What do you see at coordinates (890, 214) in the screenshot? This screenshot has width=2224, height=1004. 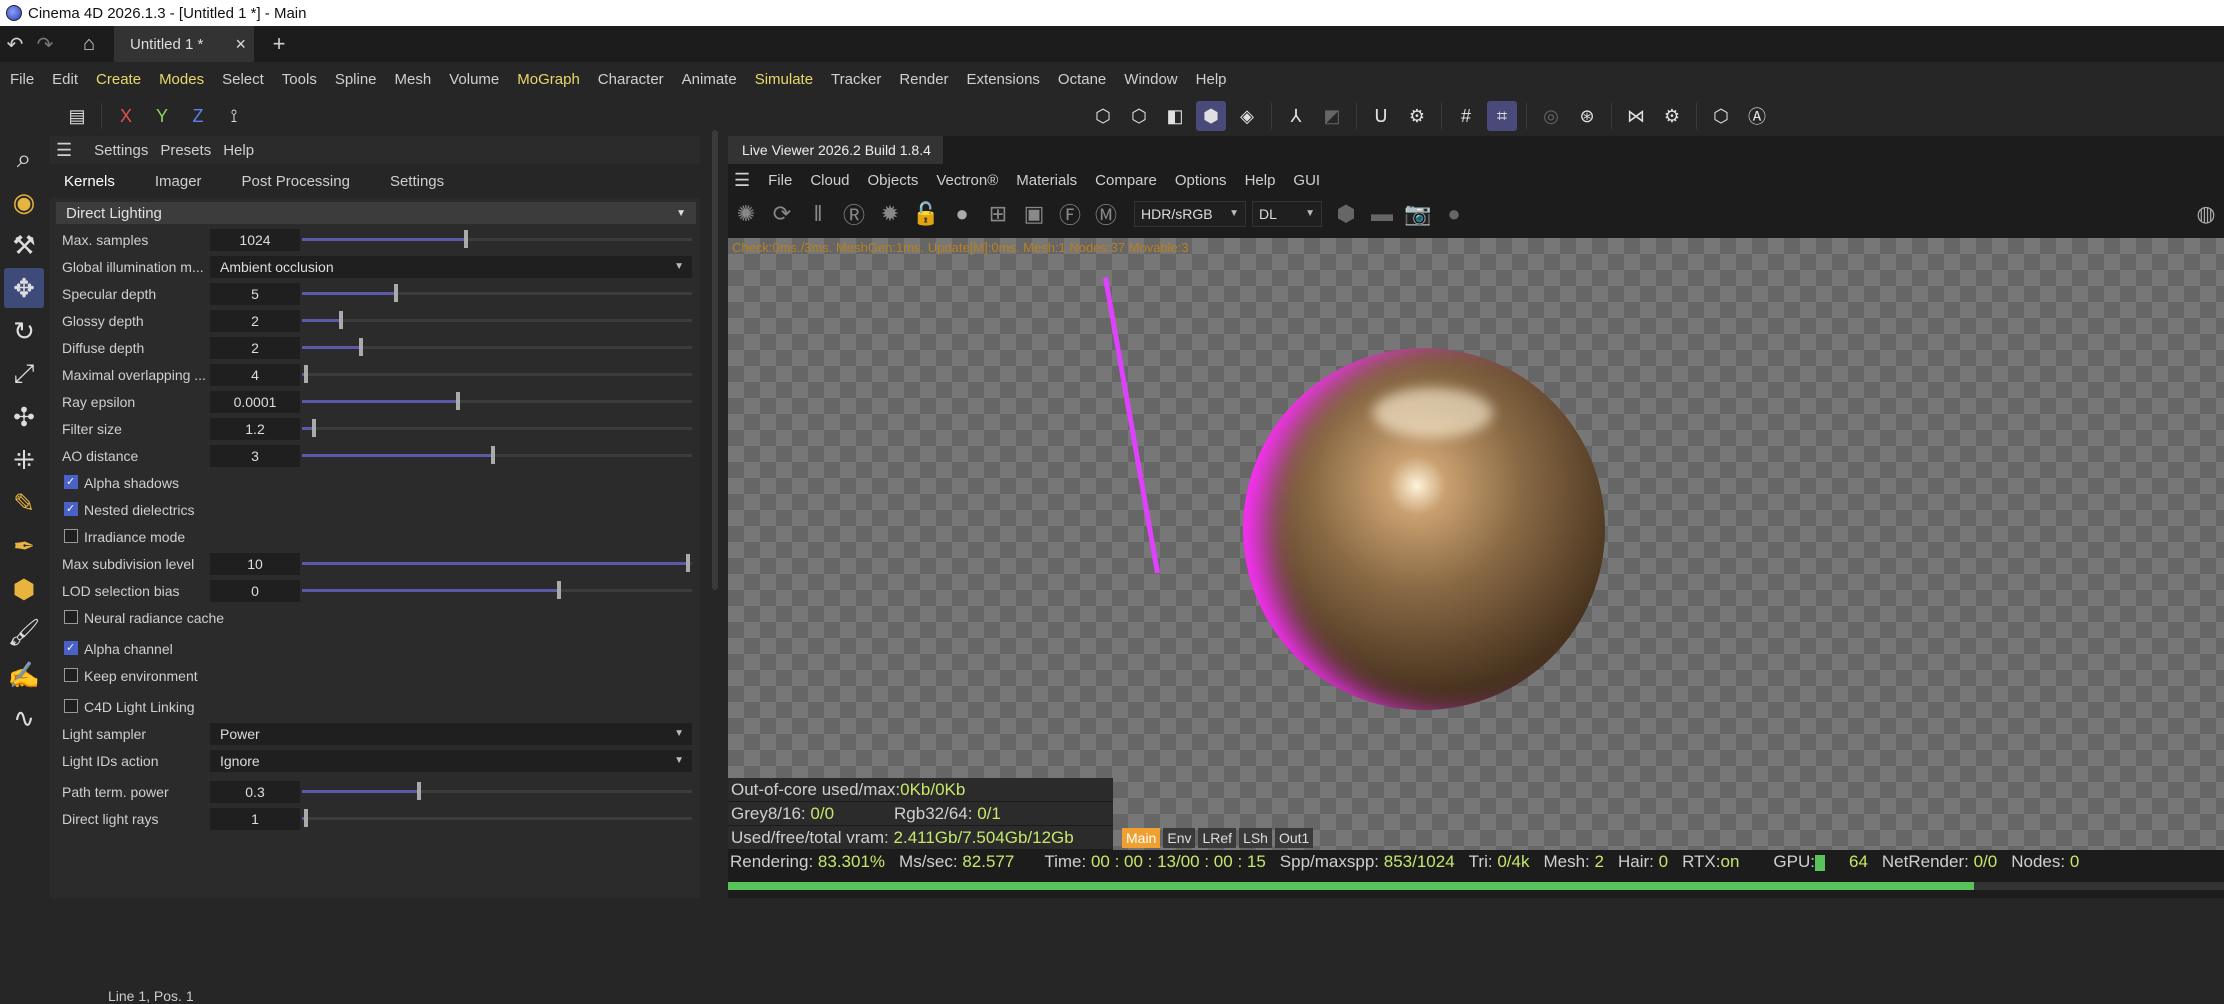 I see `settings-gear-icon: ✹` at bounding box center [890, 214].